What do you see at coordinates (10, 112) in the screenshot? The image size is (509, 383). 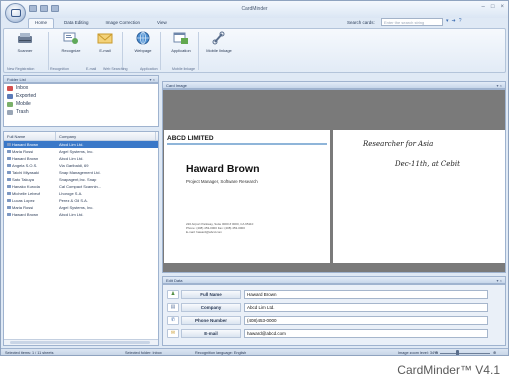 I see `trash-icon` at bounding box center [10, 112].